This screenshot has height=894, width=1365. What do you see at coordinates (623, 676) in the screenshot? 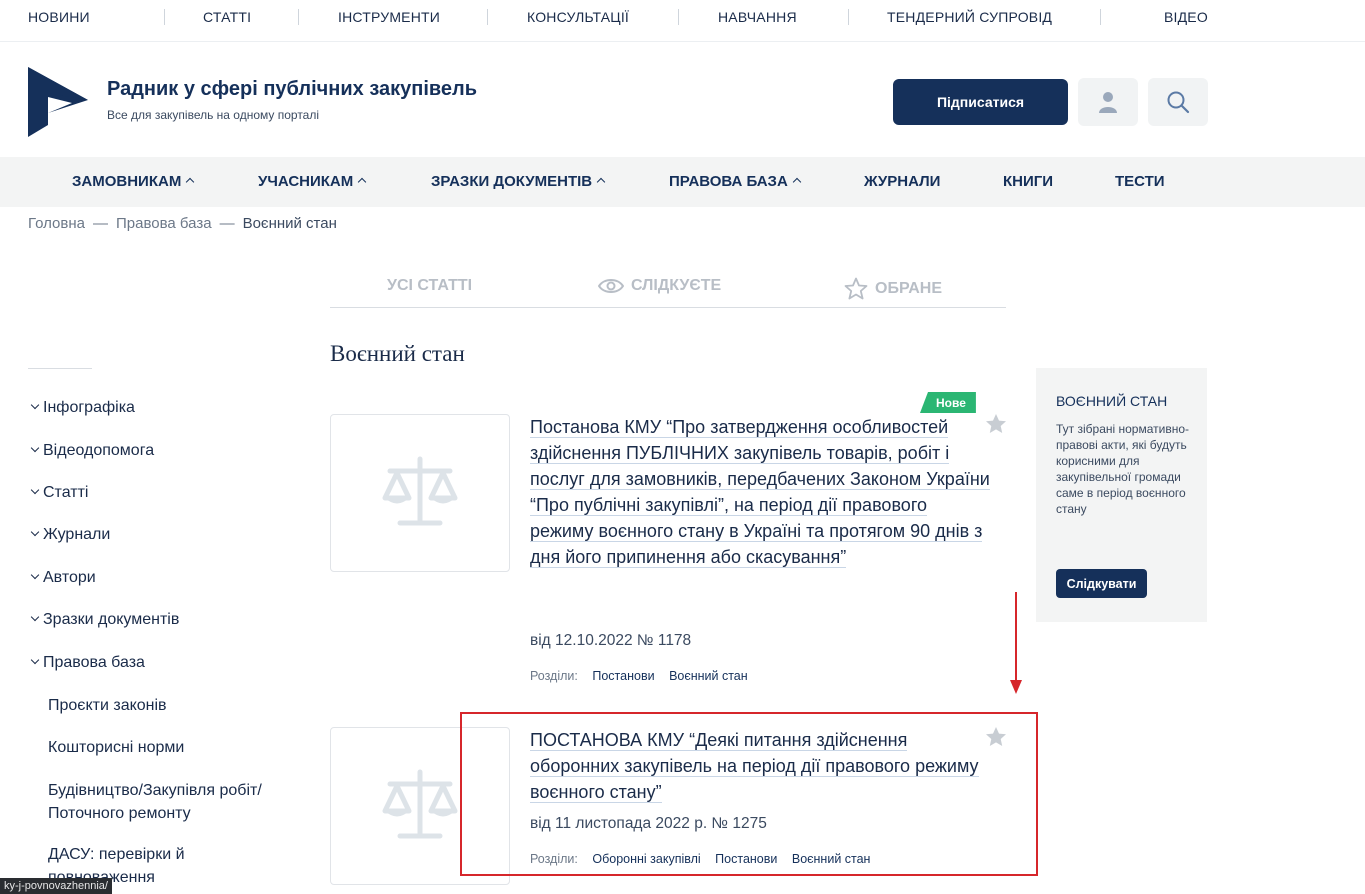
I see `tag-link: Постанови` at bounding box center [623, 676].